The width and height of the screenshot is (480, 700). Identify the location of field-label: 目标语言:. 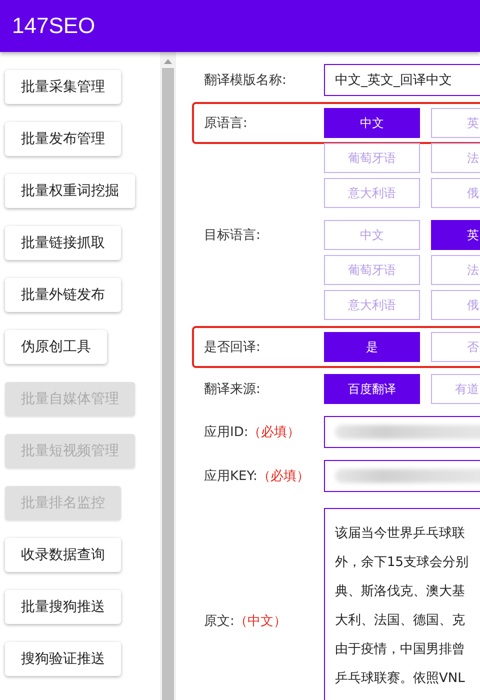
(233, 235).